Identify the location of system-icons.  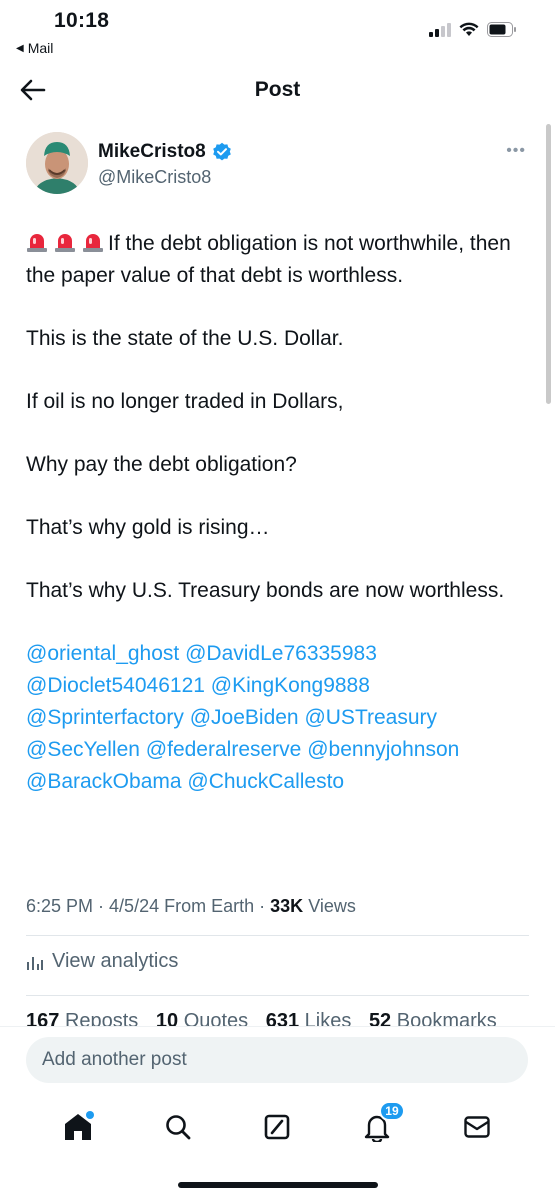
(473, 29).